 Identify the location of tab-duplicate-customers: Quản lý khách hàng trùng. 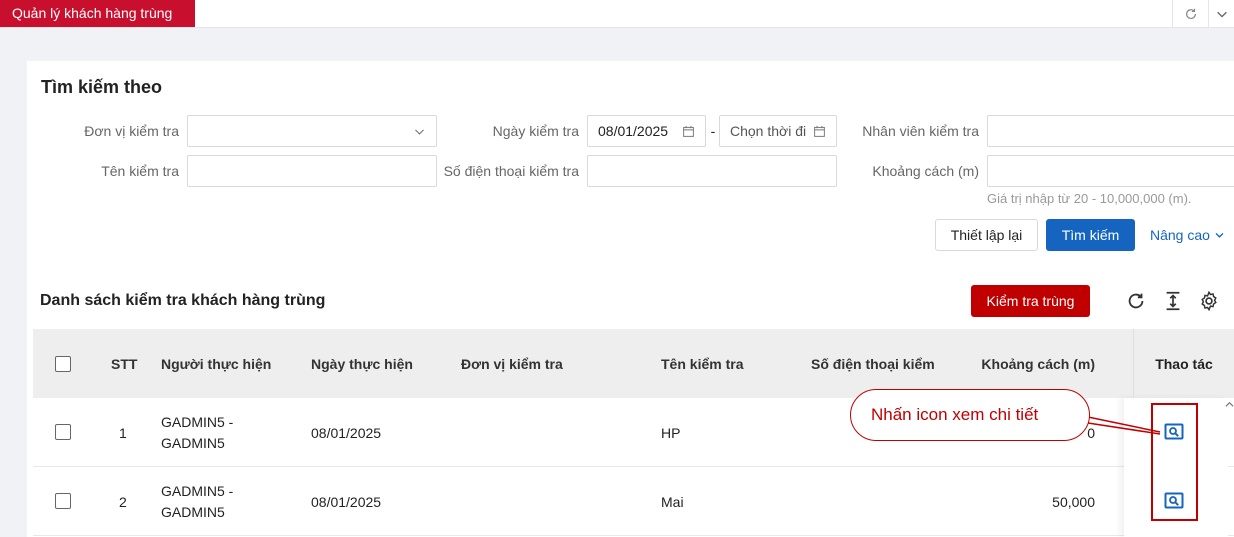
(97, 13).